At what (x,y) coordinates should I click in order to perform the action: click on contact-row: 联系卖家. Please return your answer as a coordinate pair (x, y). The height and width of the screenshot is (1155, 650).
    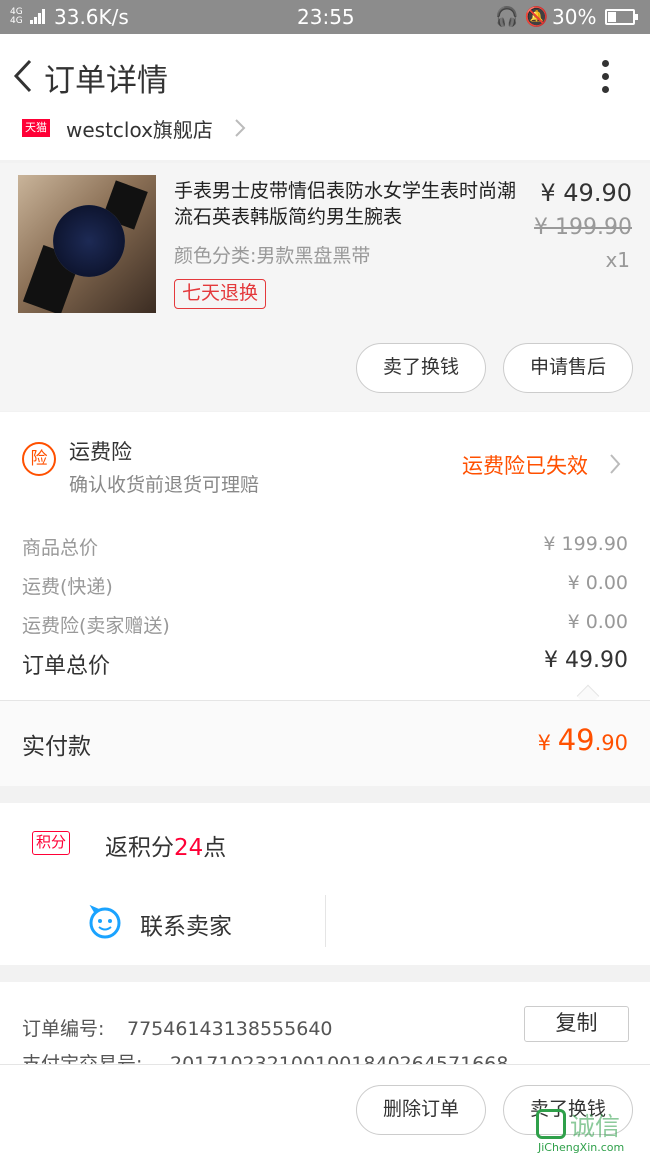
    Looking at the image, I should click on (325, 924).